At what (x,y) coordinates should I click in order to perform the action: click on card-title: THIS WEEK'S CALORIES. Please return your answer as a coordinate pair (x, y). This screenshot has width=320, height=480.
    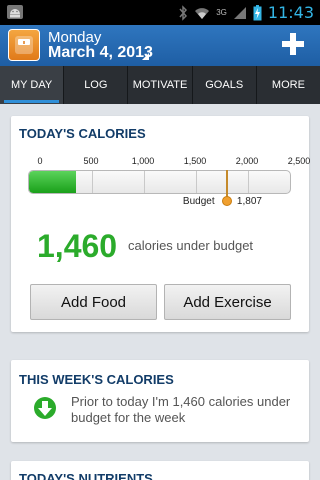
    Looking at the image, I should click on (96, 379).